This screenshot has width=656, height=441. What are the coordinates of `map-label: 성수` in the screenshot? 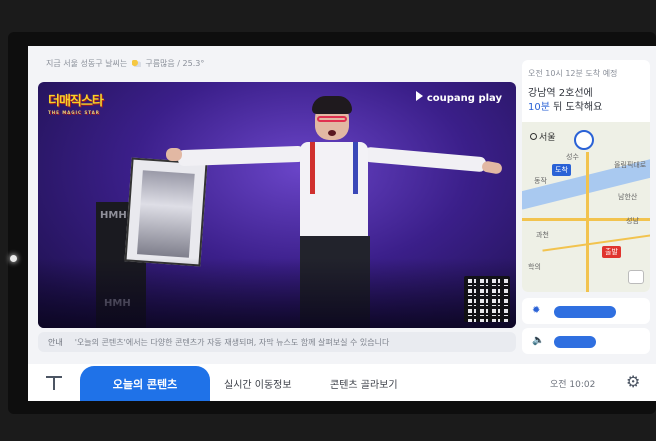 It's located at (572, 157).